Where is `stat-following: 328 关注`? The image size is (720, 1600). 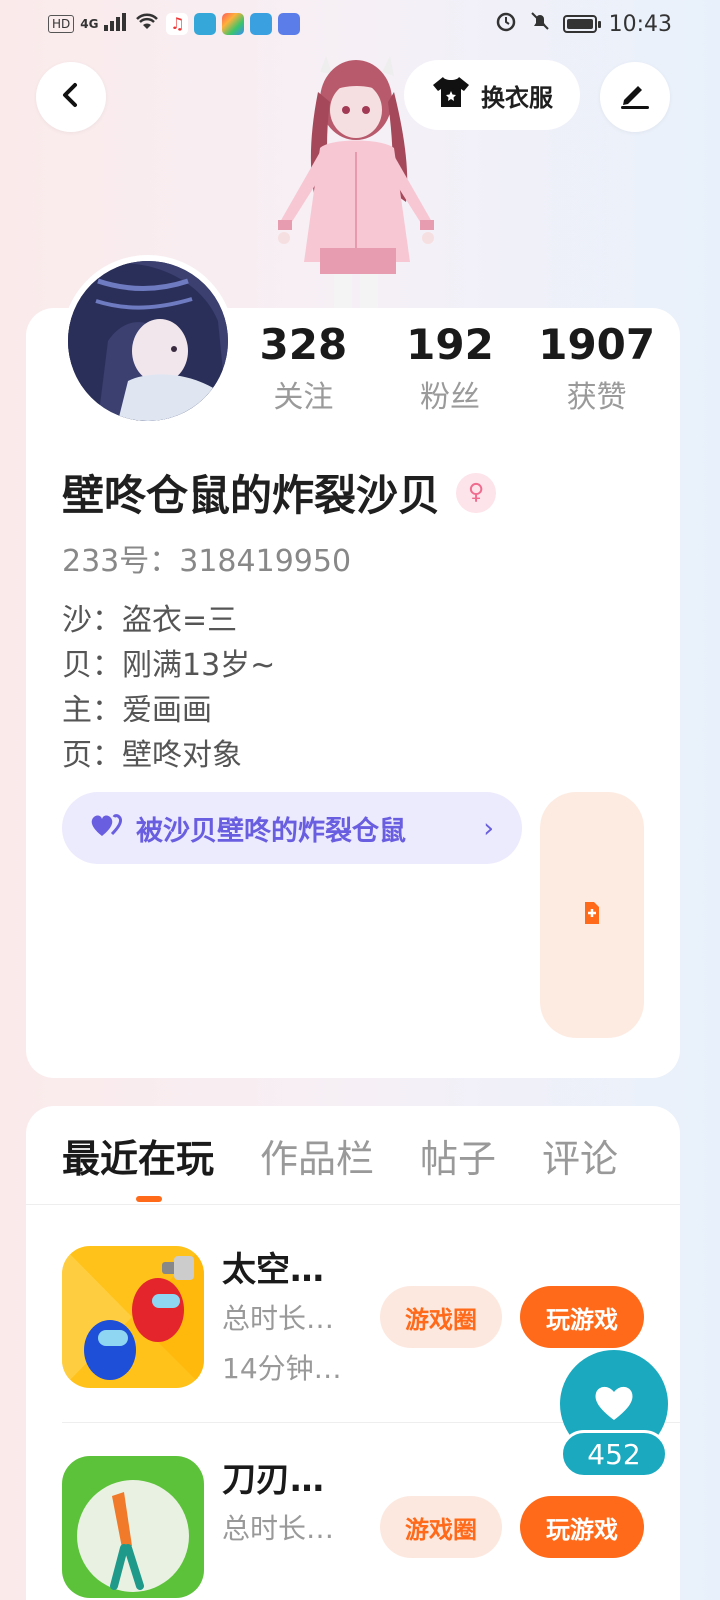 stat-following: 328 关注 is located at coordinates (303, 368).